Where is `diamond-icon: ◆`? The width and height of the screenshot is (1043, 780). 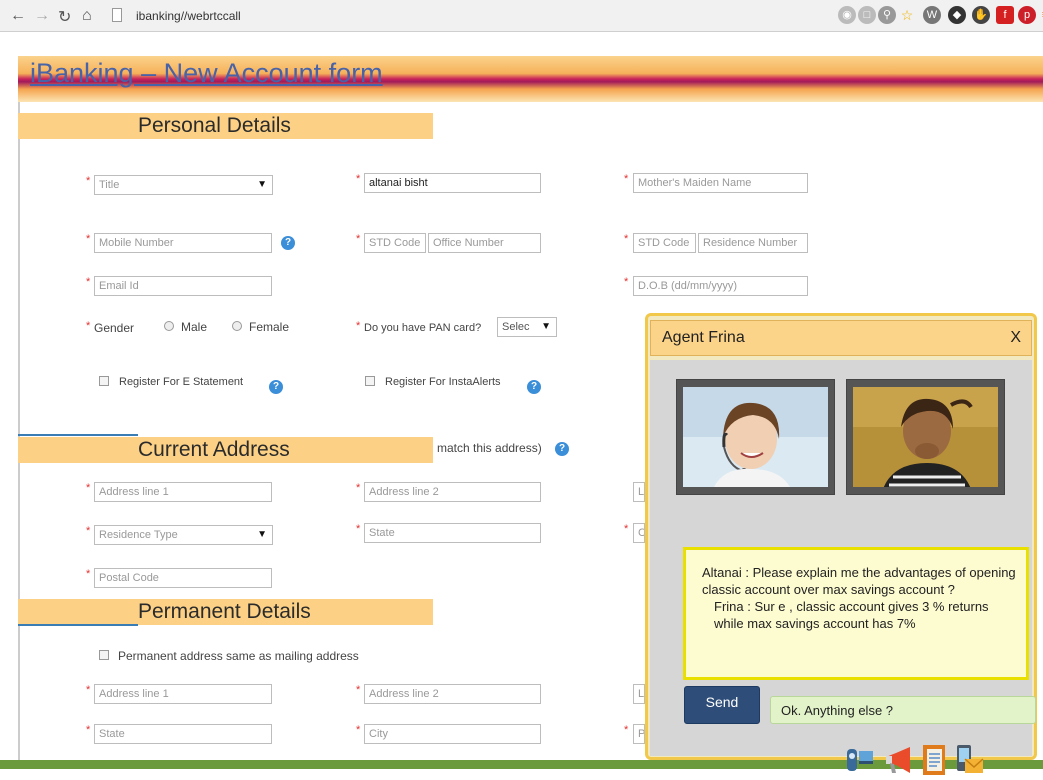
diamond-icon: ◆ is located at coordinates (957, 15).